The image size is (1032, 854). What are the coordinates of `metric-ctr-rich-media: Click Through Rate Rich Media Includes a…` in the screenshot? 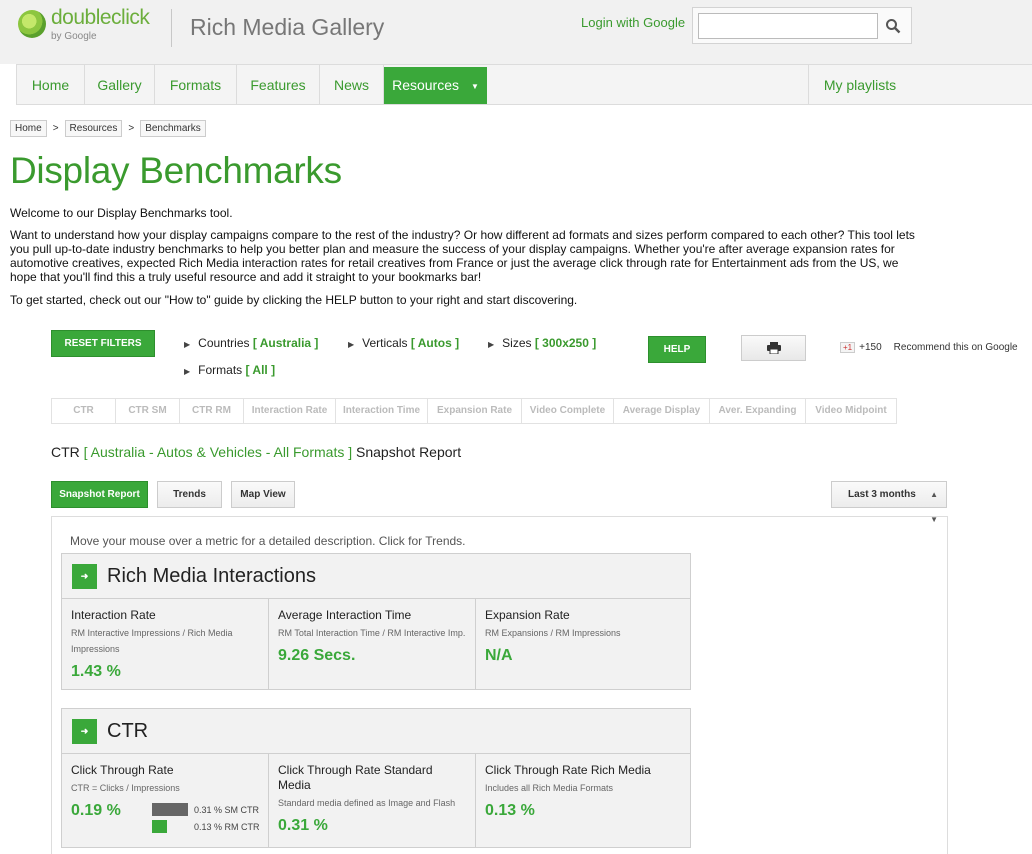 It's located at (583, 800).